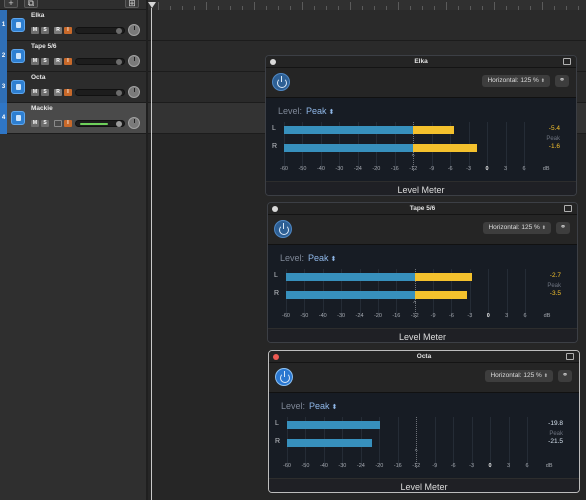  What do you see at coordinates (37, 15) in the screenshot?
I see `track-name: Elka` at bounding box center [37, 15].